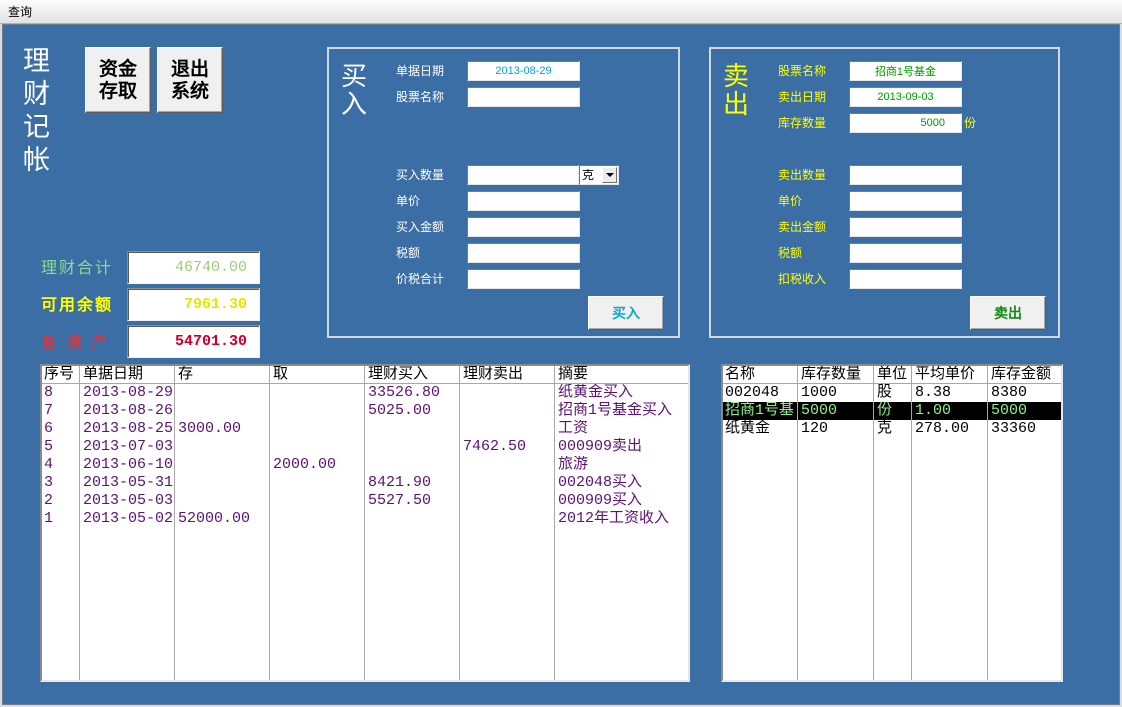 The image size is (1122, 707). What do you see at coordinates (933, 392) in the screenshot?
I see `avg-price-cell: 8.38` at bounding box center [933, 392].